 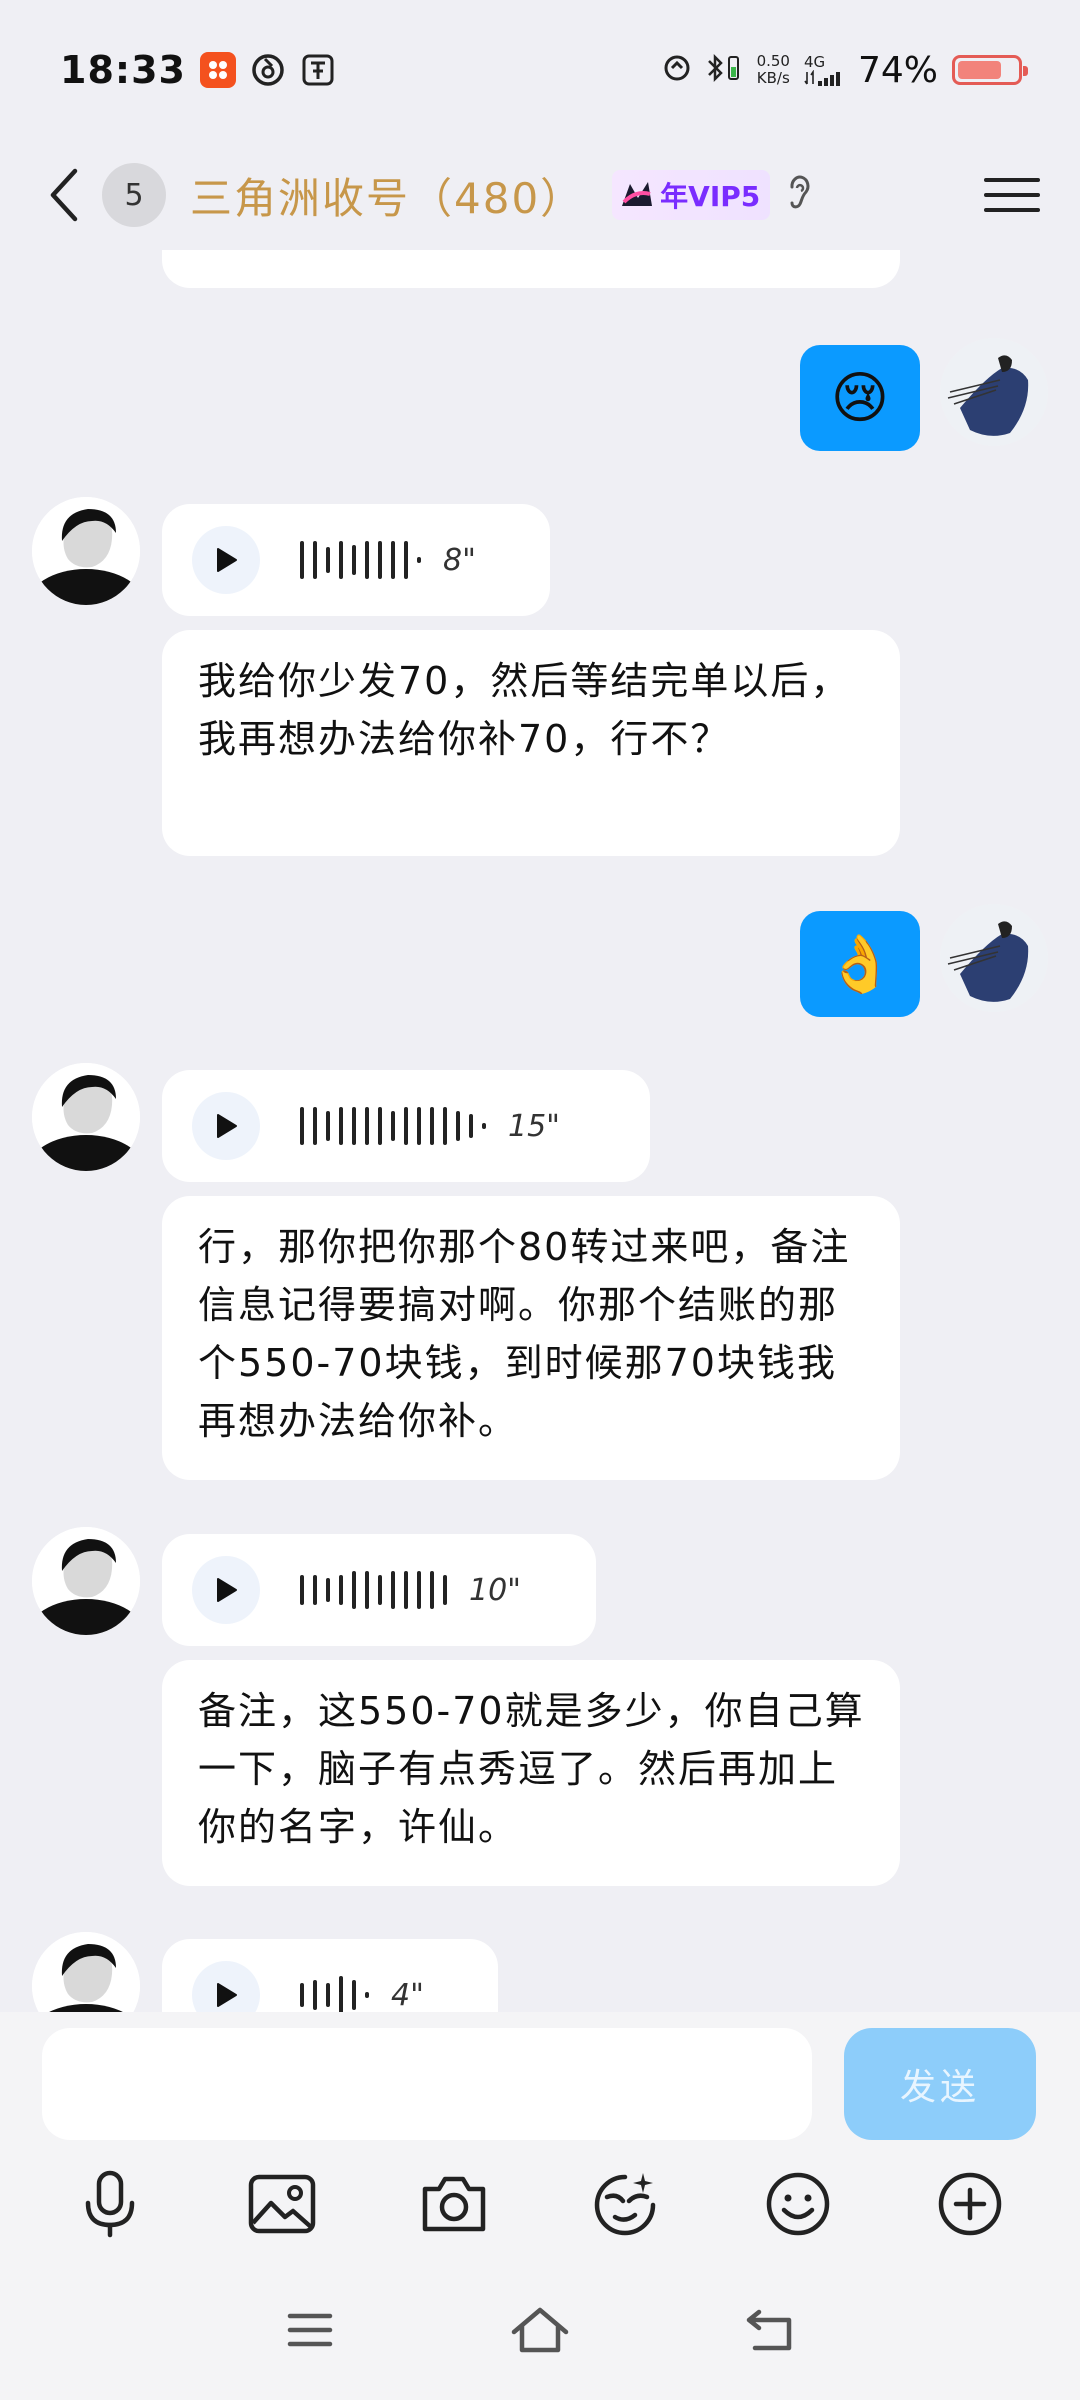 I want to click on voice-duration: 15", so click(x=534, y=1126).